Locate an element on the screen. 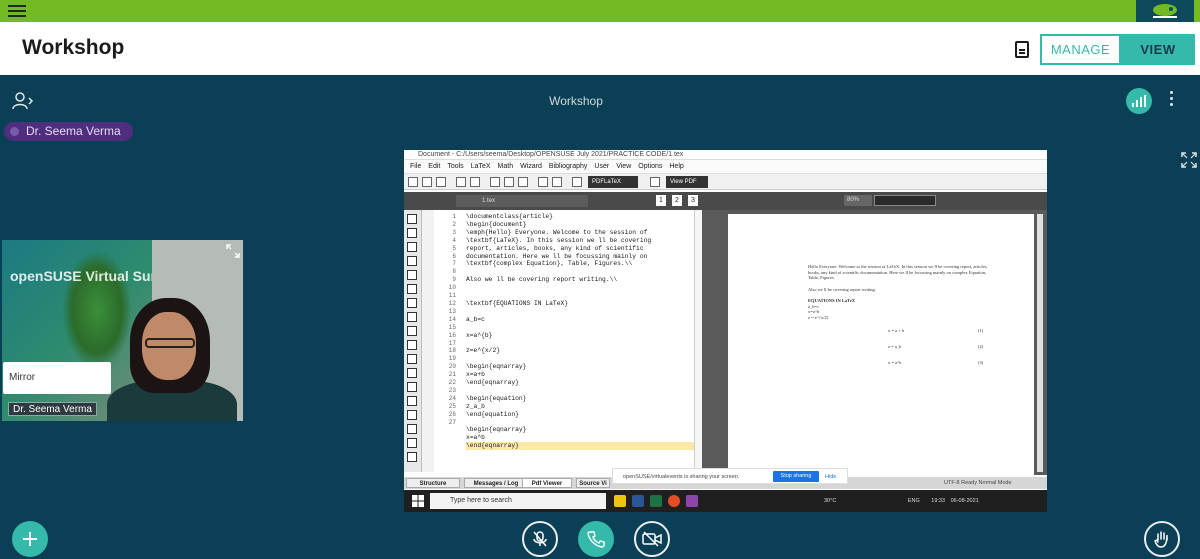 This screenshot has width=1200, height=559. viewer-scrollbar is located at coordinates (1040, 343).